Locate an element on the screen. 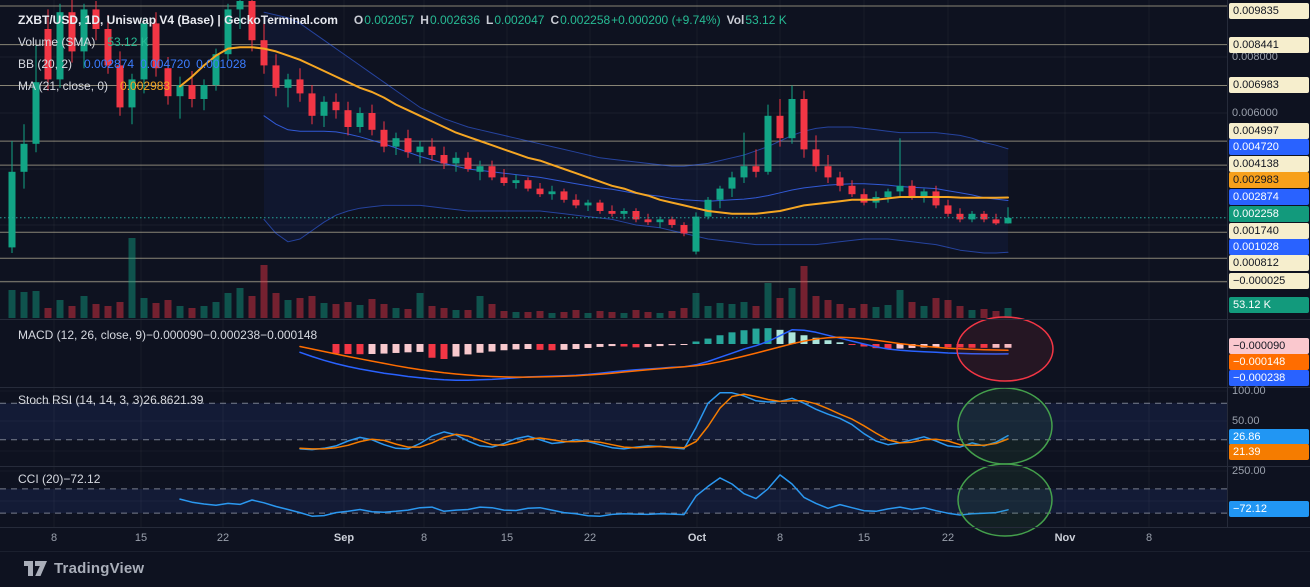 This screenshot has width=1310, height=587. ma-indicator-row: MA (21, close, 0) 0.002983 is located at coordinates (402, 86).